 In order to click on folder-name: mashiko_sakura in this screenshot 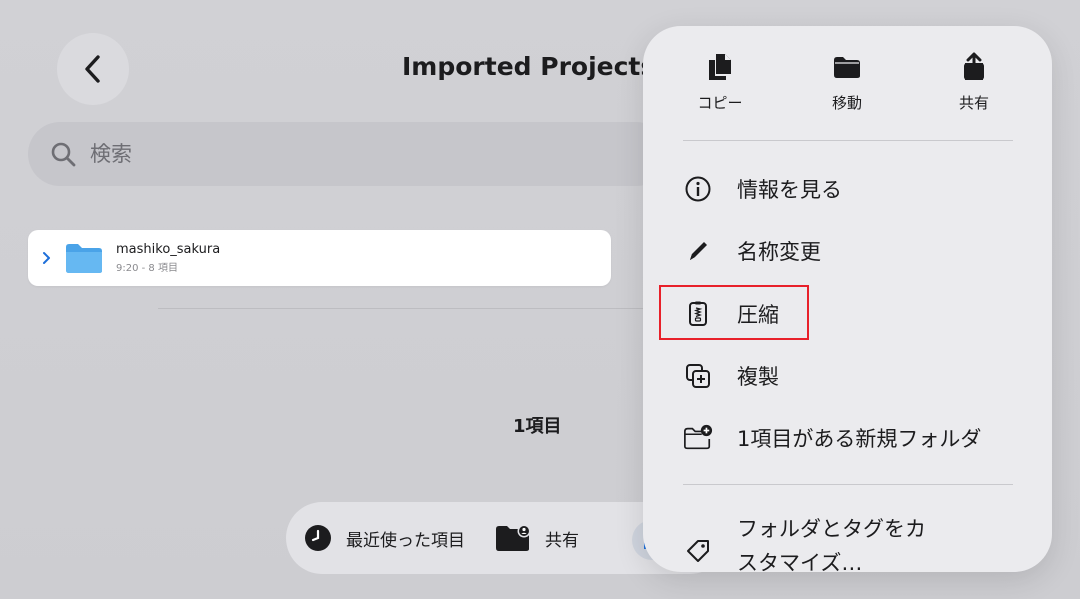, I will do `click(168, 249)`.